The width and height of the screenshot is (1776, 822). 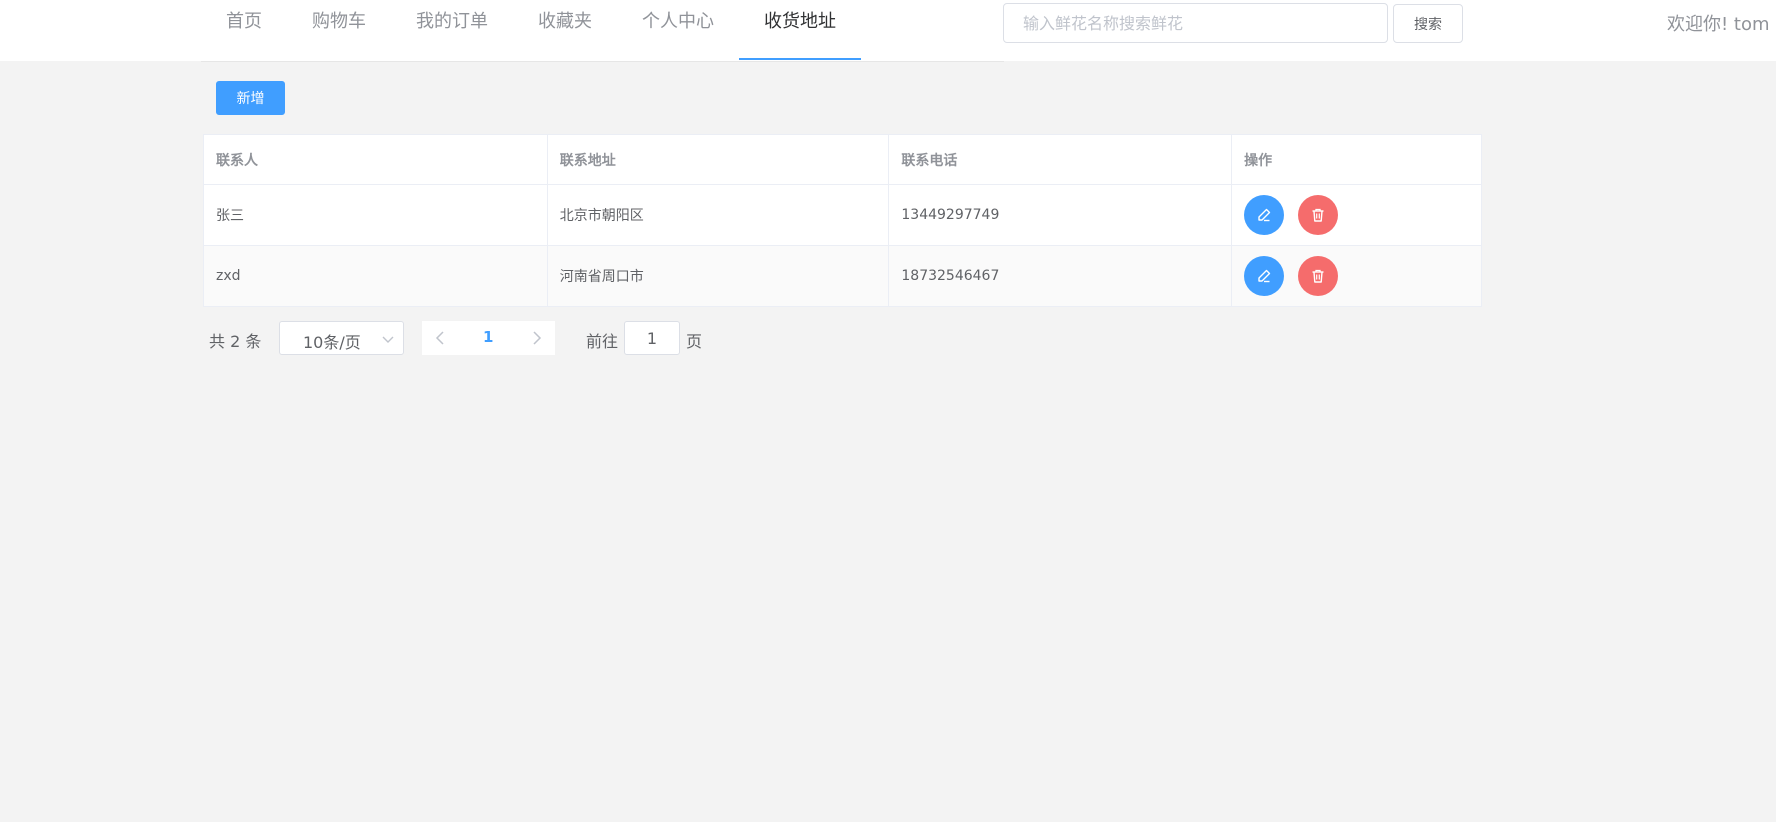 I want to click on chevron-right-icon, so click(x=537, y=338).